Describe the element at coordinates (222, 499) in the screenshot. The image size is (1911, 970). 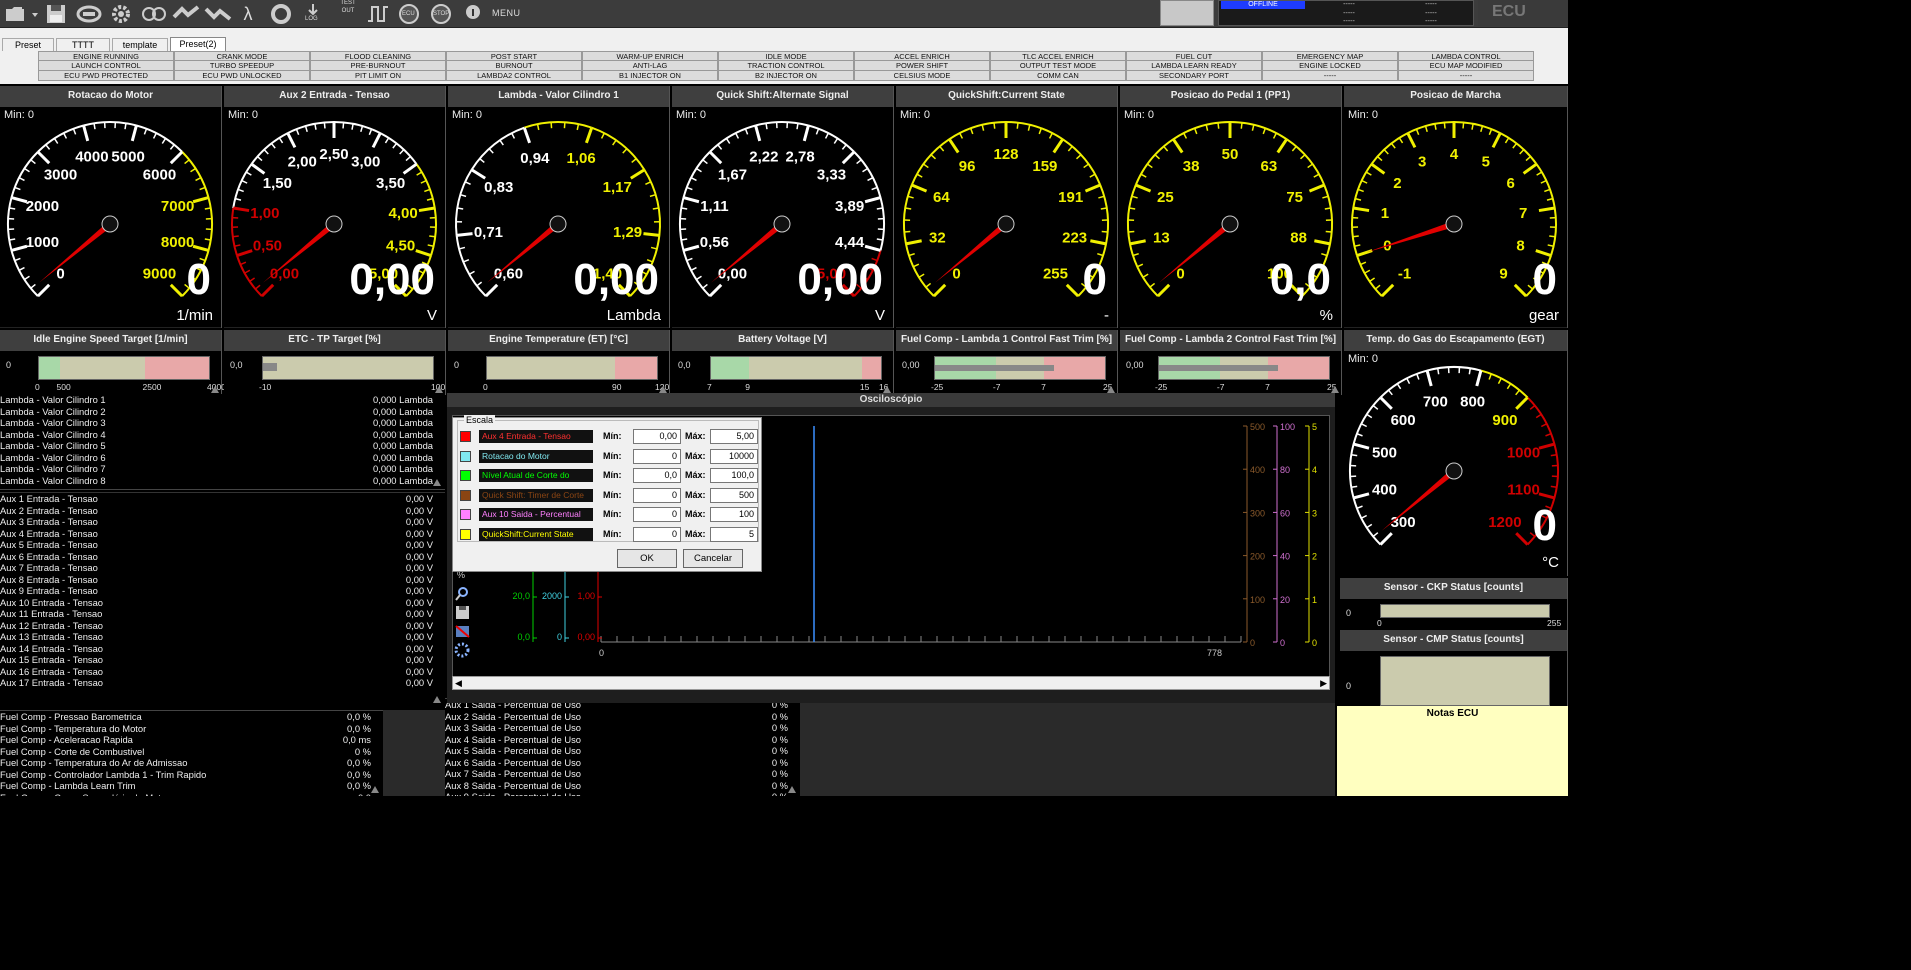
I see `list-item: Aux 1 Entrada - Tensao 0,00 V` at that location.